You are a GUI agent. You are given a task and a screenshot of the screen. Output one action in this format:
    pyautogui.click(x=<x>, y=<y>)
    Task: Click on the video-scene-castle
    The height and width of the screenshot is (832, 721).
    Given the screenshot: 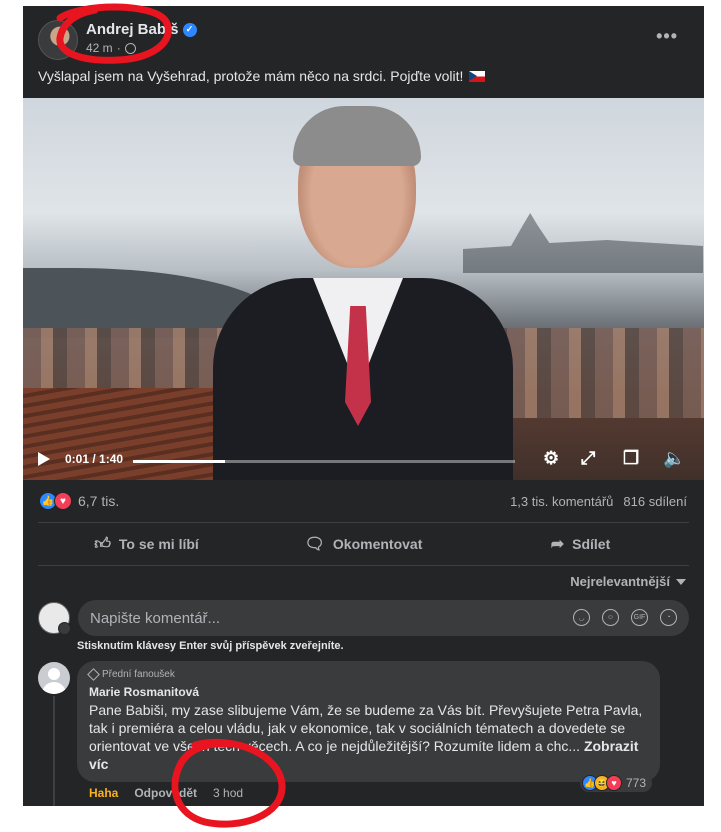 What is the action you would take?
    pyautogui.click(x=583, y=243)
    